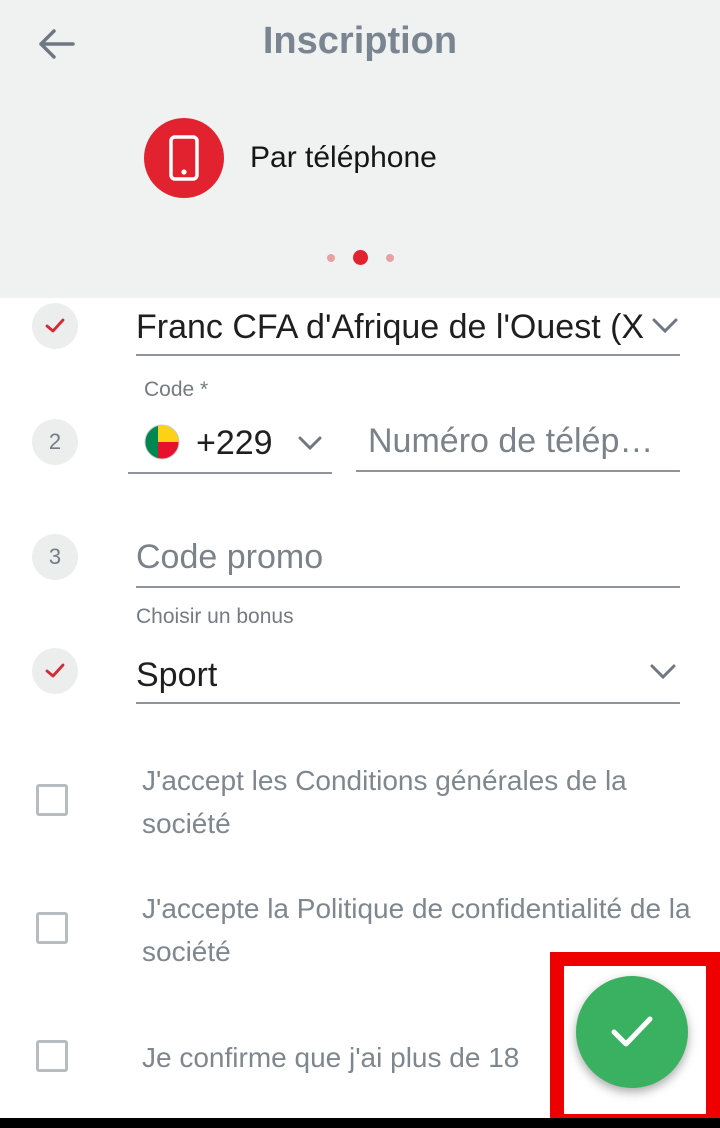 The image size is (720, 1128). Describe the element at coordinates (390, 327) in the screenshot. I see `currency-value: Franc CFA d'Afrique de l'Ouest (X` at that location.